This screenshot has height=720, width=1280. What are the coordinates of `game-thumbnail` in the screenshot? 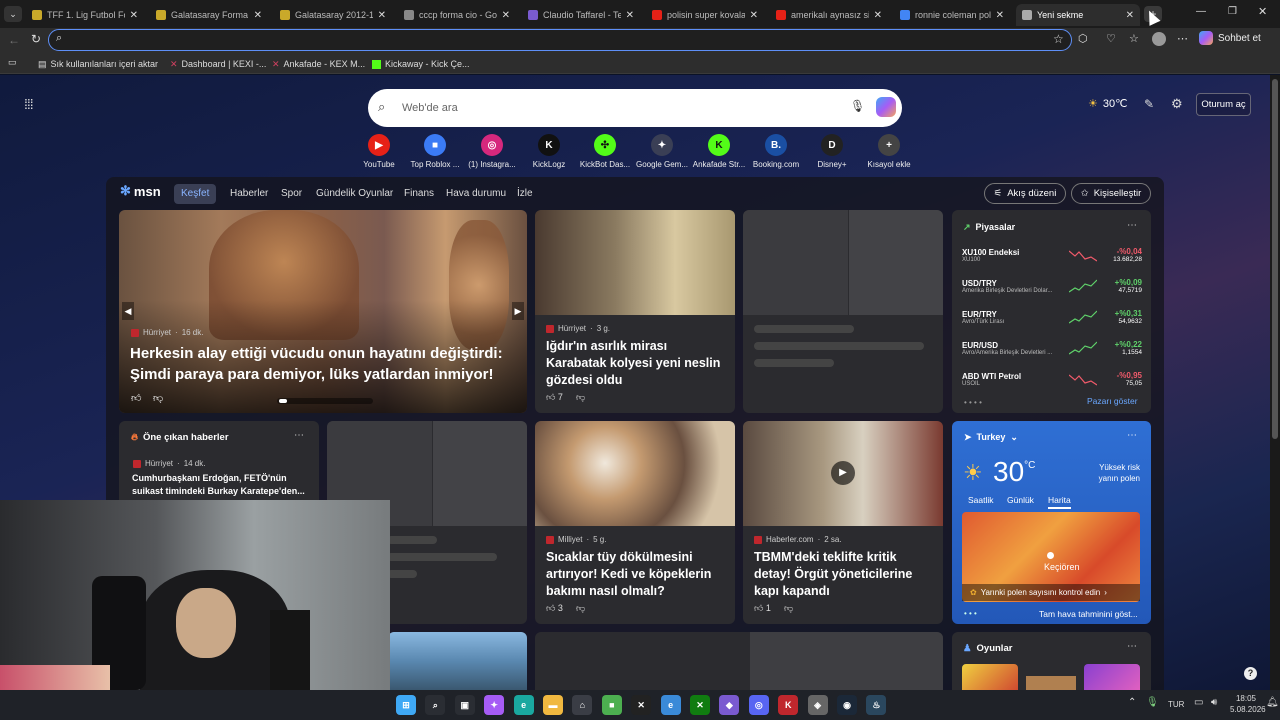 It's located at (1112, 677).